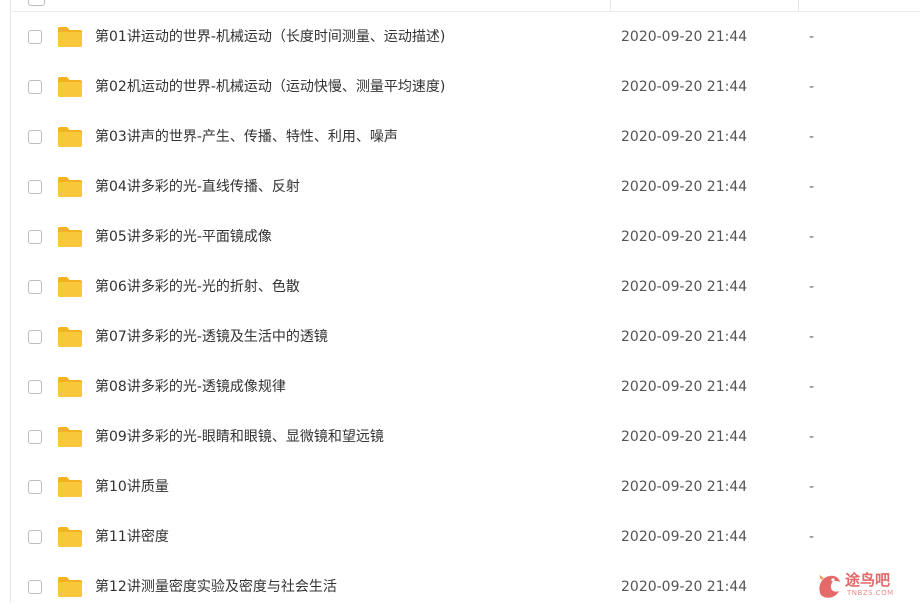 The height and width of the screenshot is (613, 920). What do you see at coordinates (132, 487) in the screenshot?
I see `file-name: 第10讲质量` at bounding box center [132, 487].